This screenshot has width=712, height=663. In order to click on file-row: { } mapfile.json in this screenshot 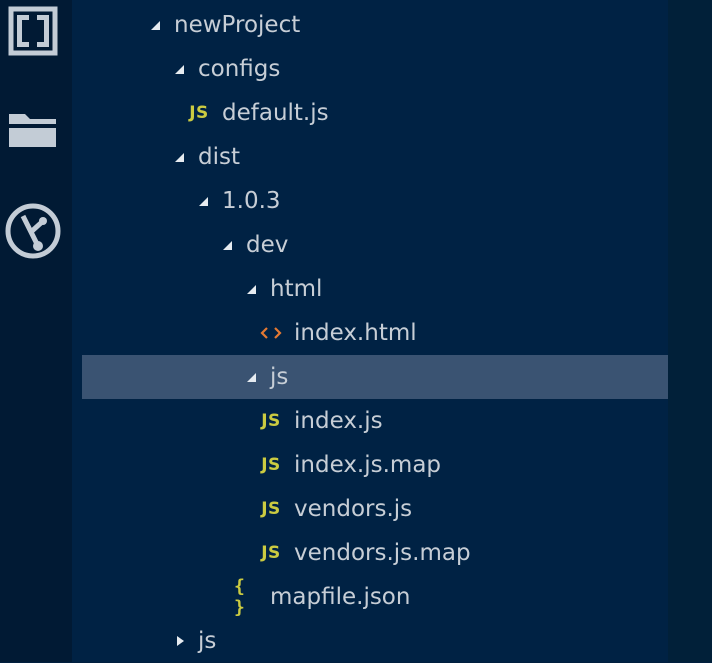, I will do `click(375, 597)`.